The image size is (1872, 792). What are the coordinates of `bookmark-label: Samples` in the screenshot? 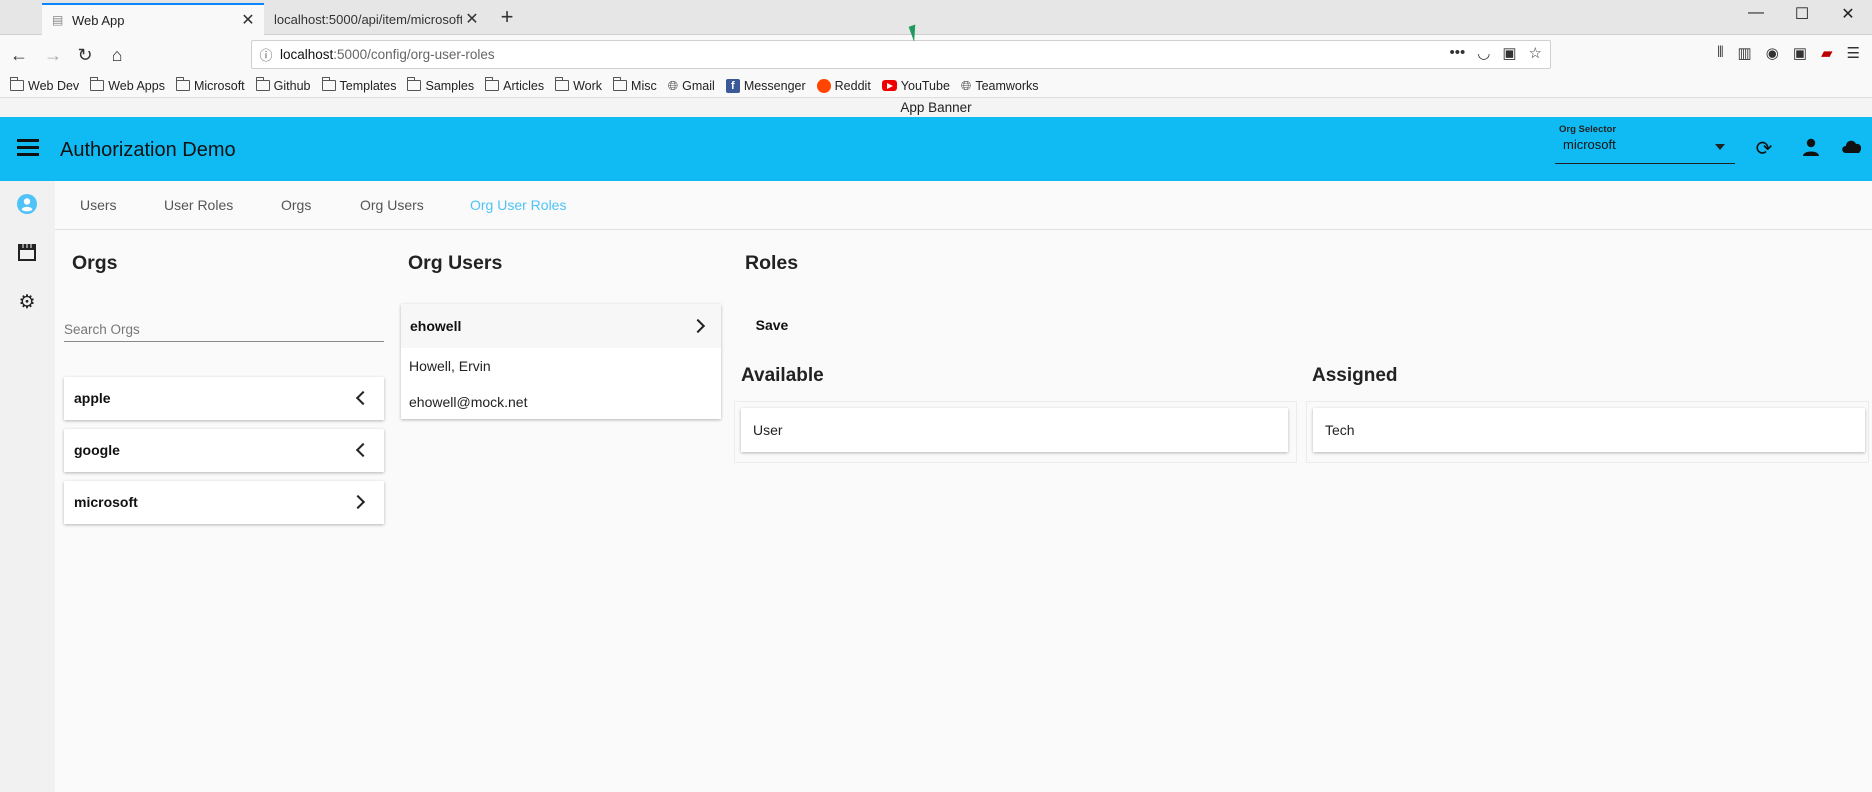 It's located at (450, 85).